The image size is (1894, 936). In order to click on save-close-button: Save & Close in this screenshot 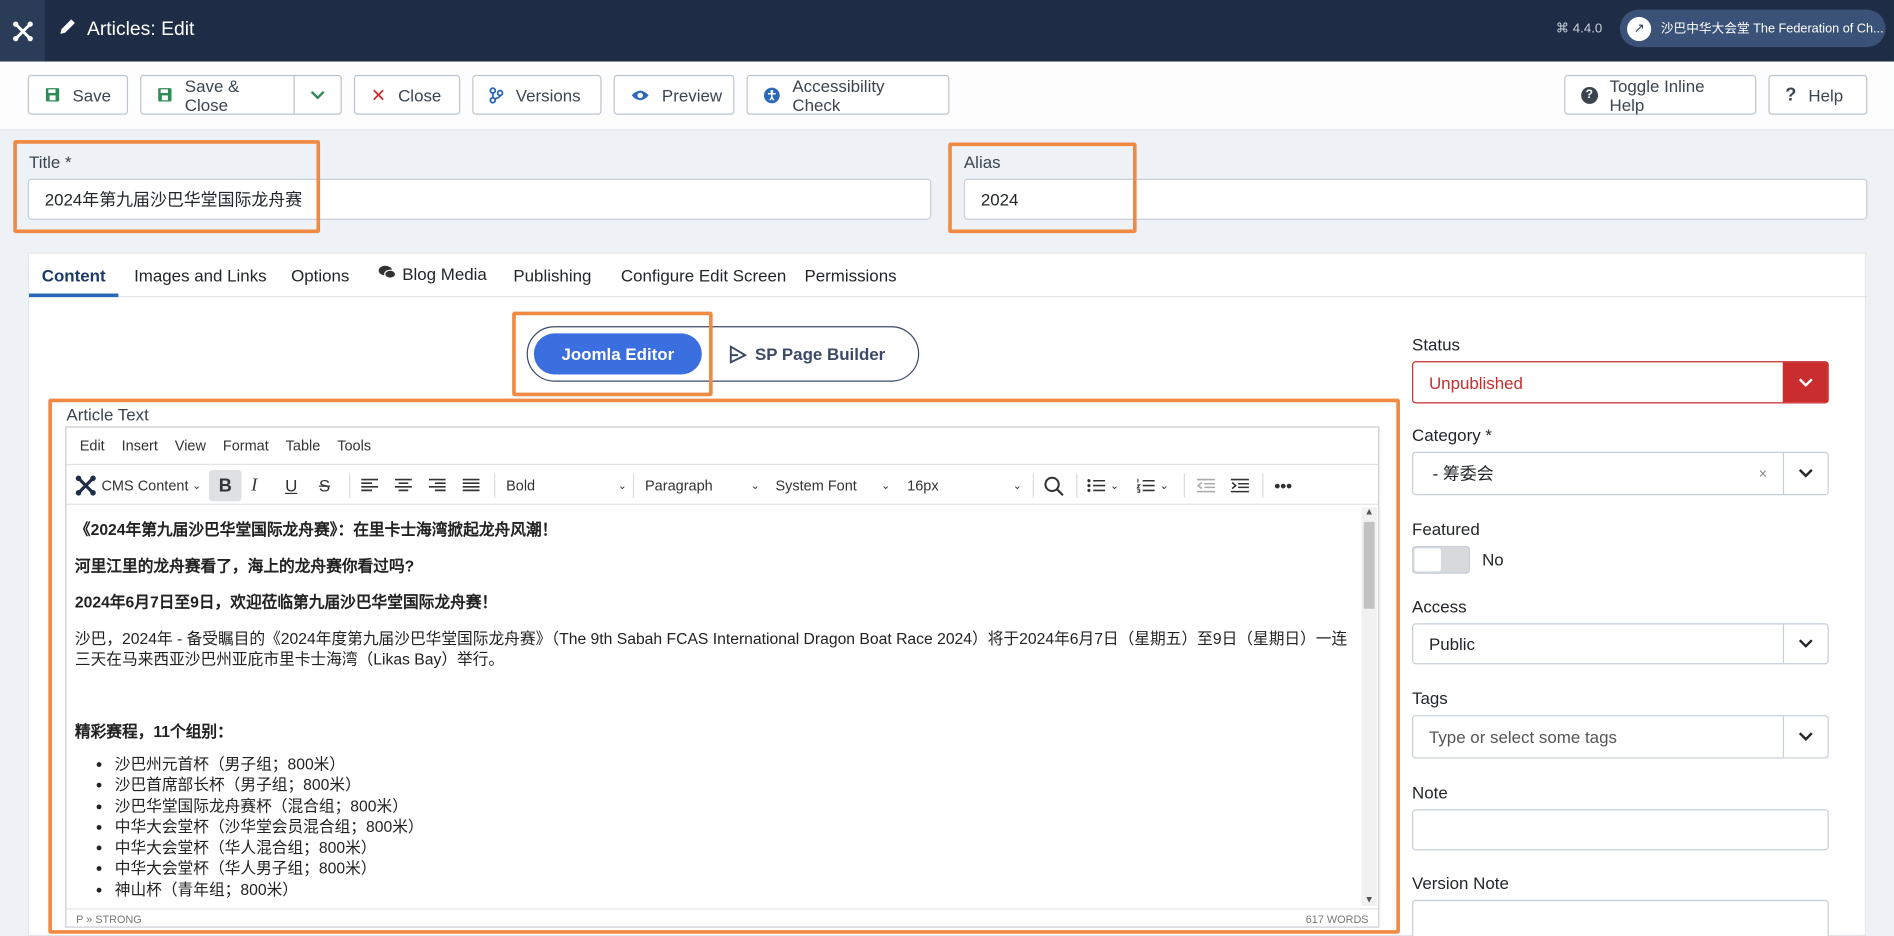, I will do `click(217, 94)`.